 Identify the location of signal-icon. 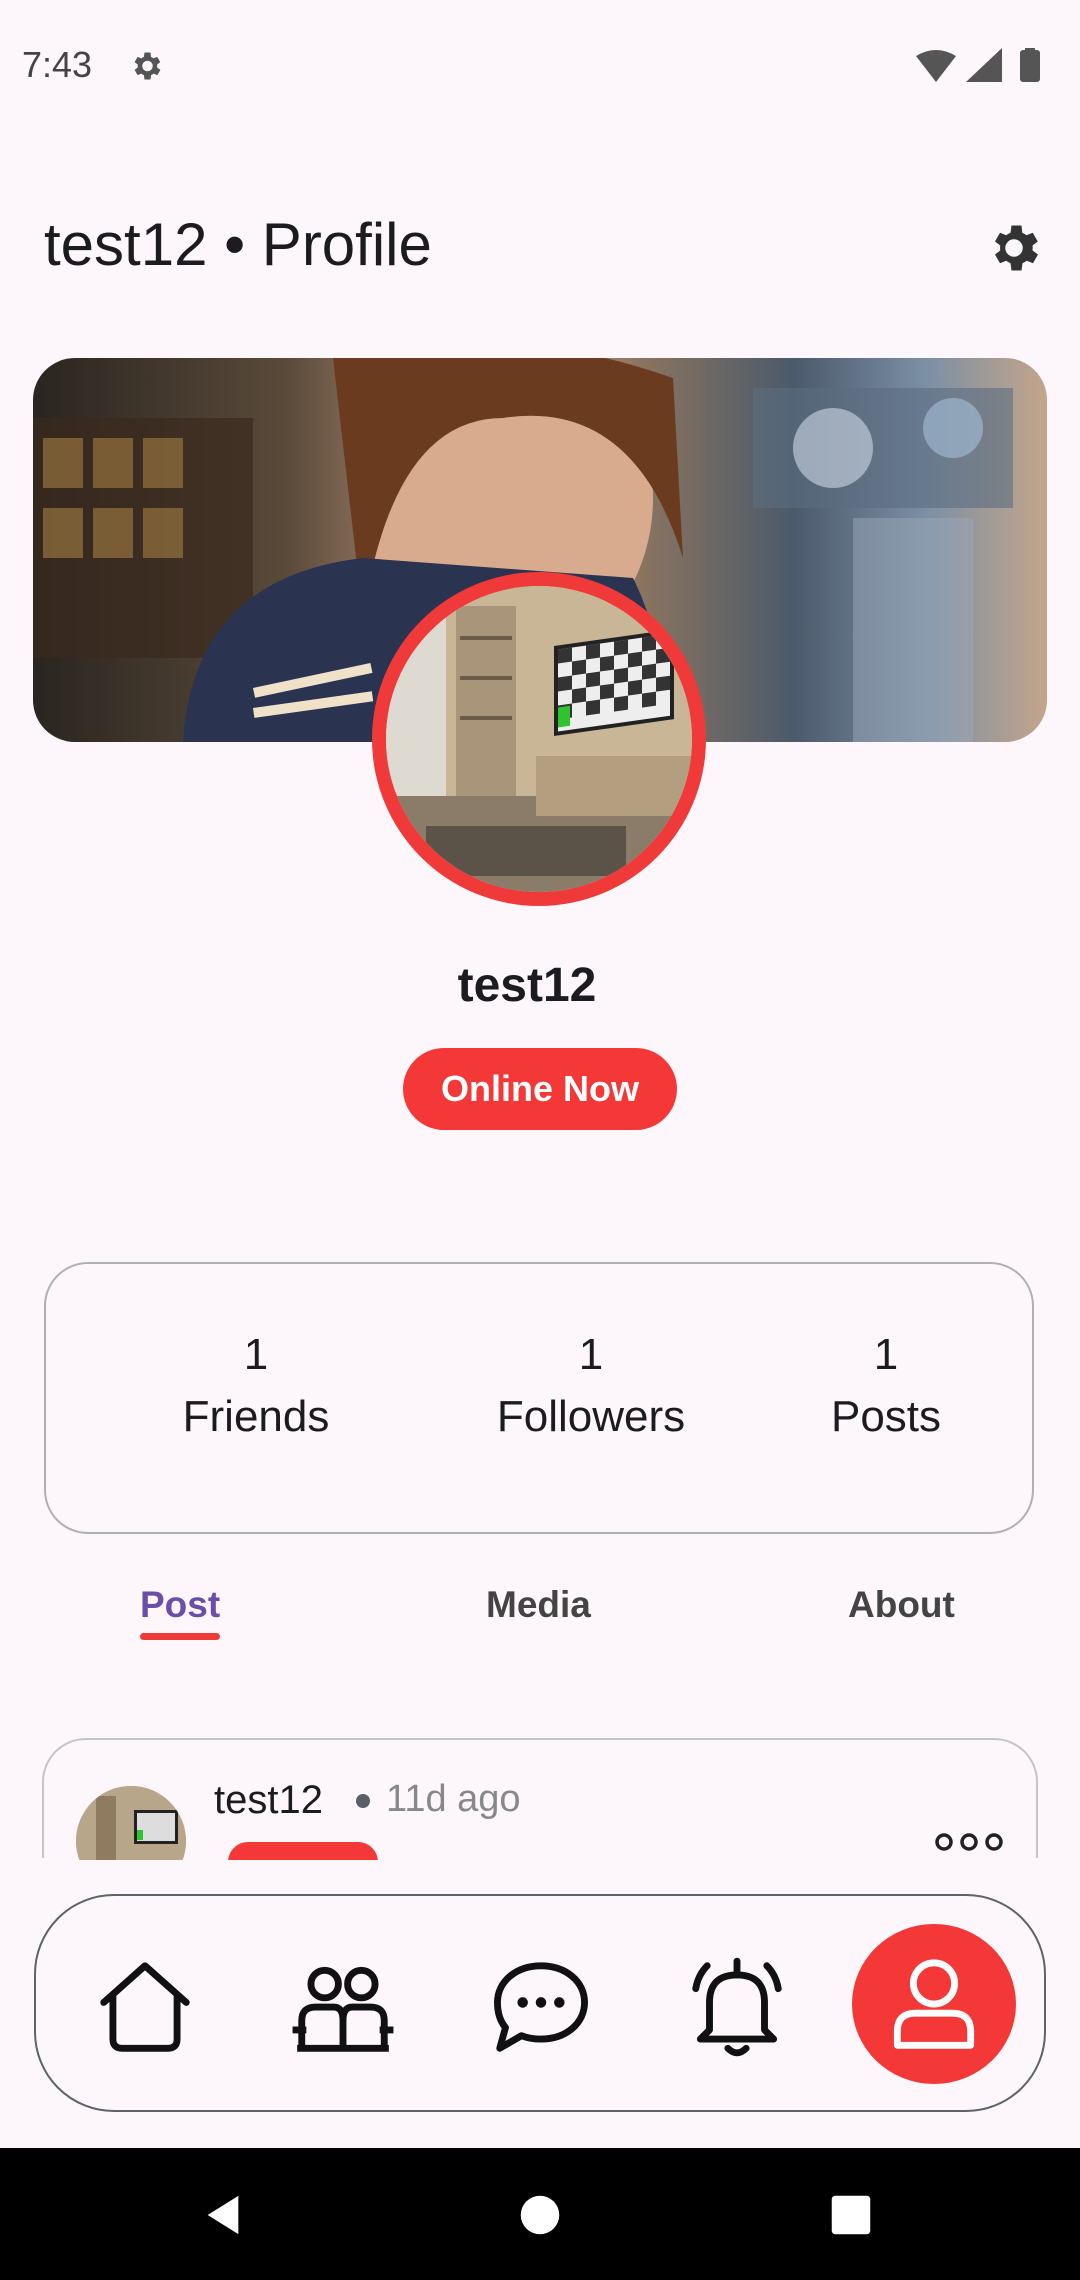
(984, 65).